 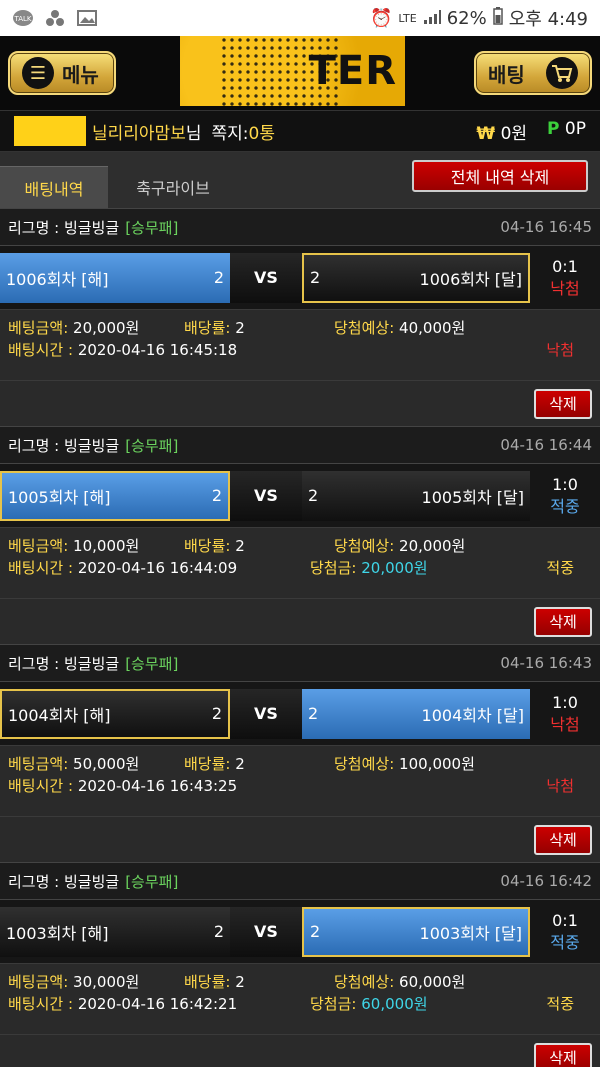 I want to click on bet-datetime-value: 2020-04-16 16:44:09, so click(x=157, y=567).